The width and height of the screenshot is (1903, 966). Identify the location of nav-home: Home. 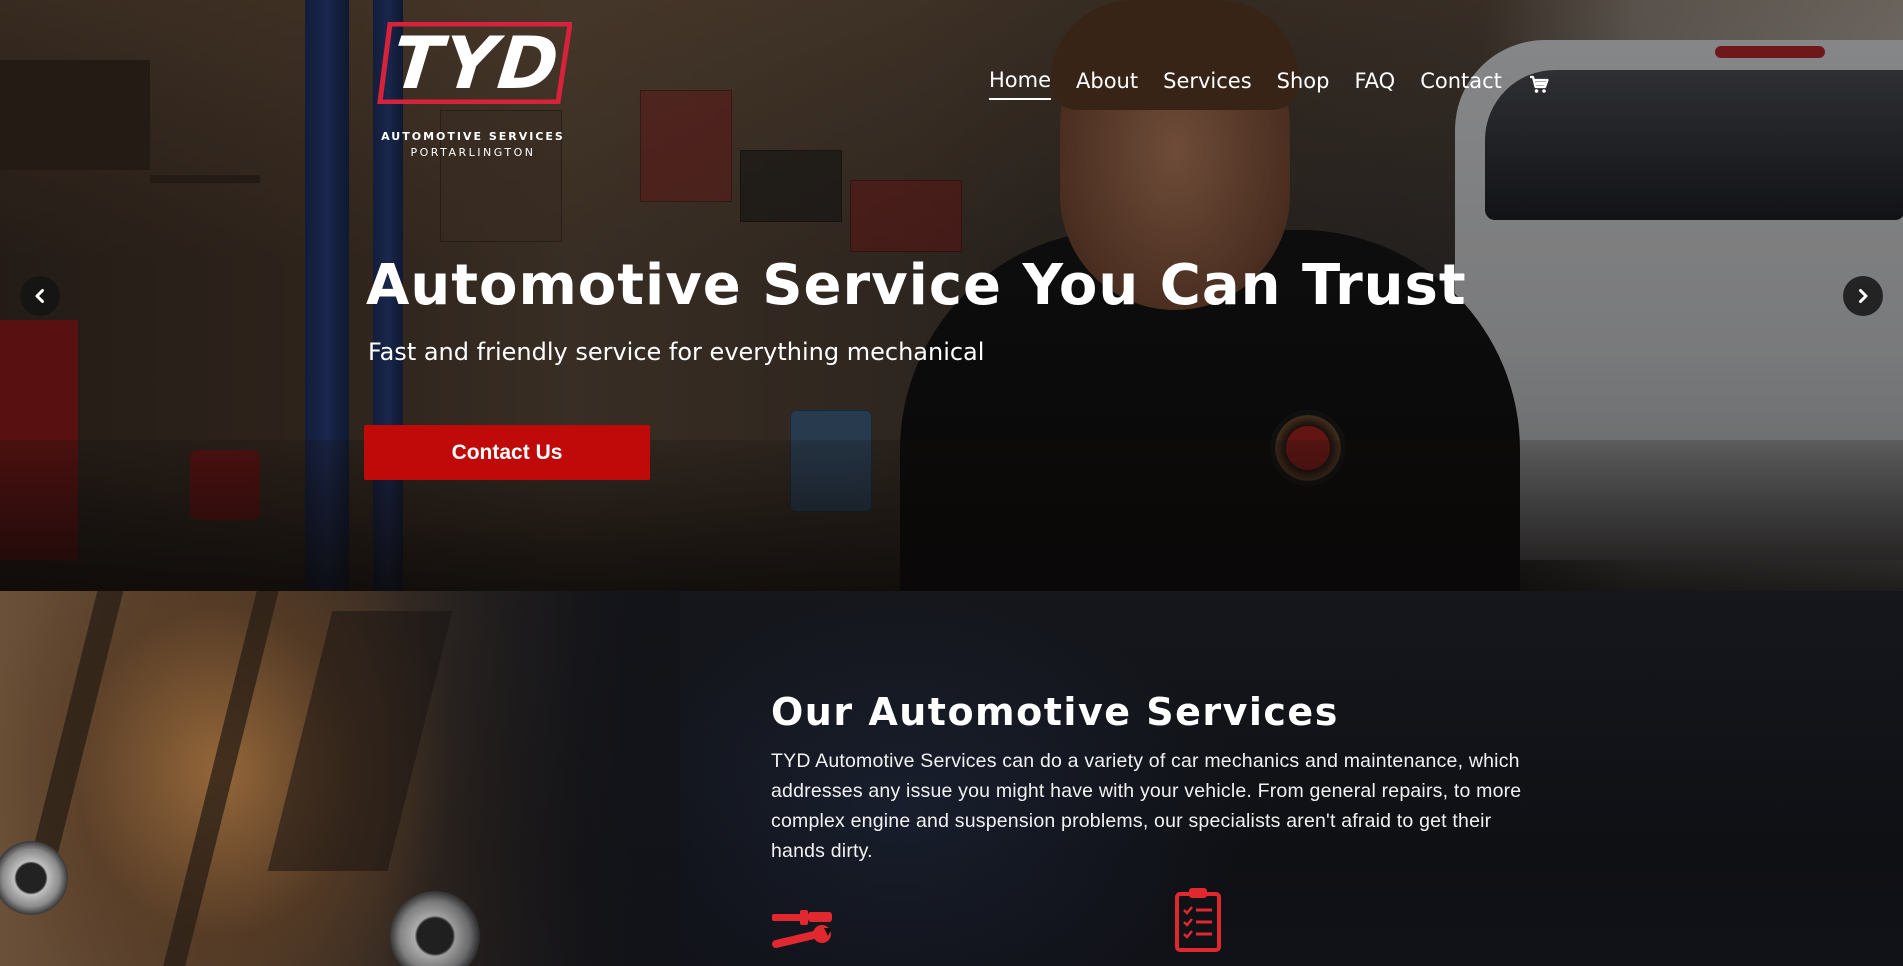
(1020, 83).